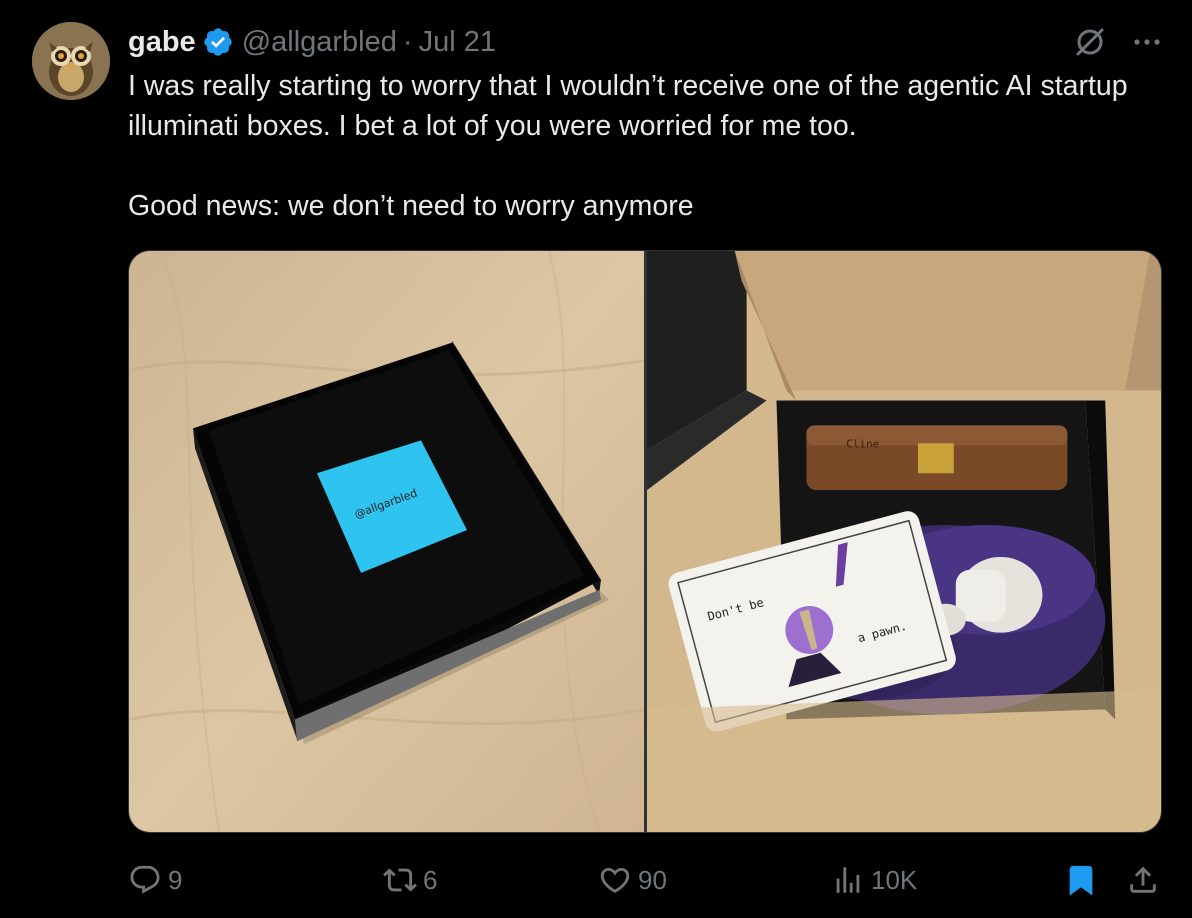 Image resolution: width=1192 pixels, height=918 pixels. I want to click on share-icon, so click(1143, 879).